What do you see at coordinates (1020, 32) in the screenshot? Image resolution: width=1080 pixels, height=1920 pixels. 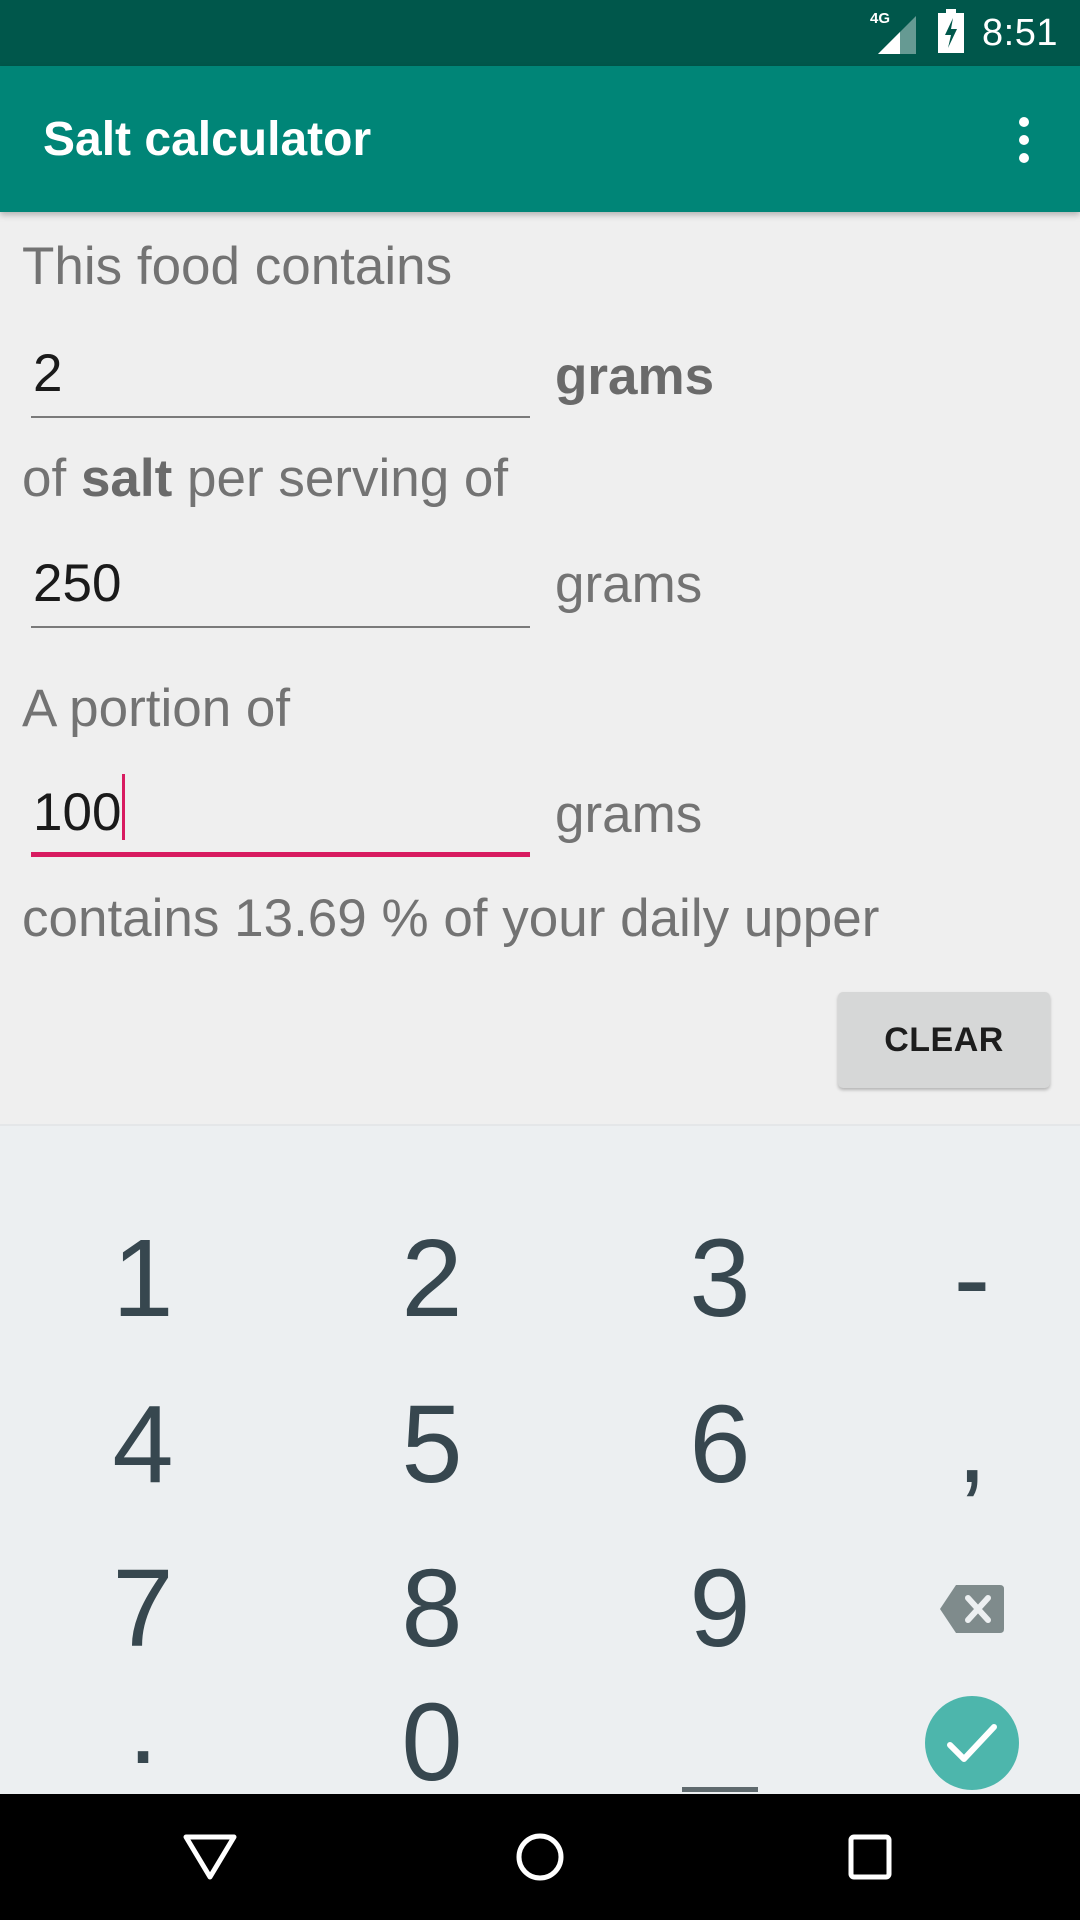 I see `clock: 8:51` at bounding box center [1020, 32].